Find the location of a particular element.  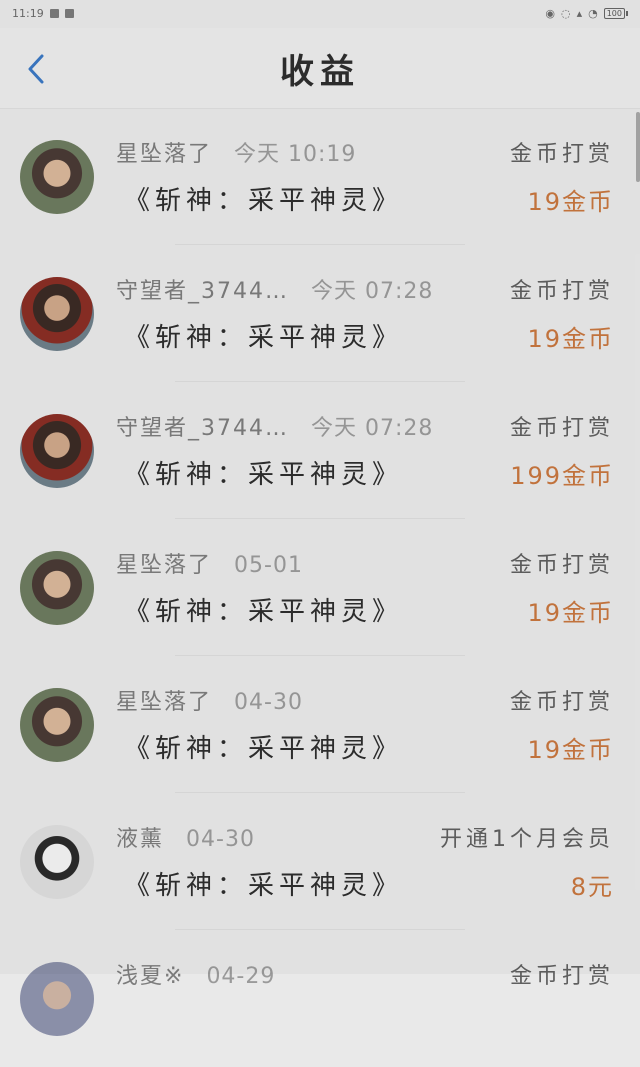

username: 浅夏※ is located at coordinates (150, 976).